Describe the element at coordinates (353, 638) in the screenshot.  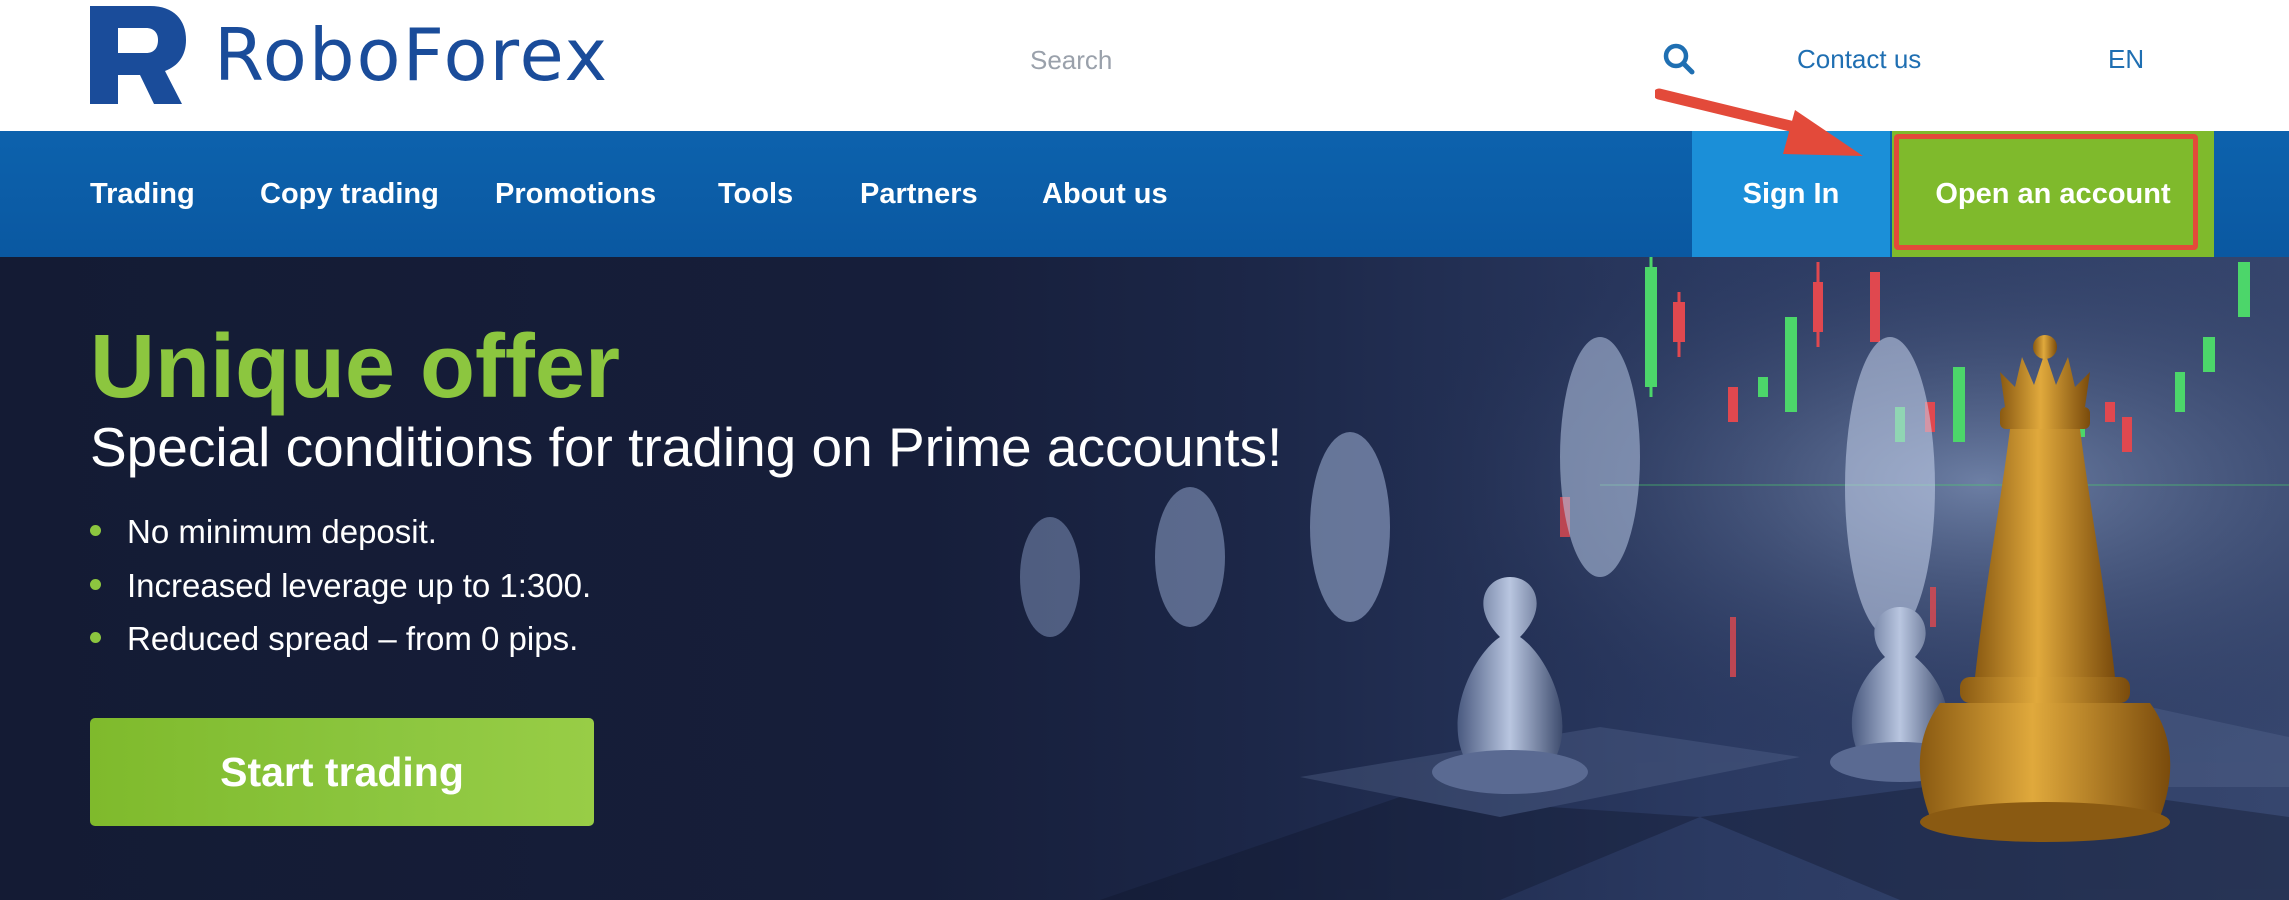
I see `benefit-text: Reduced spread – from 0 pips.` at that location.